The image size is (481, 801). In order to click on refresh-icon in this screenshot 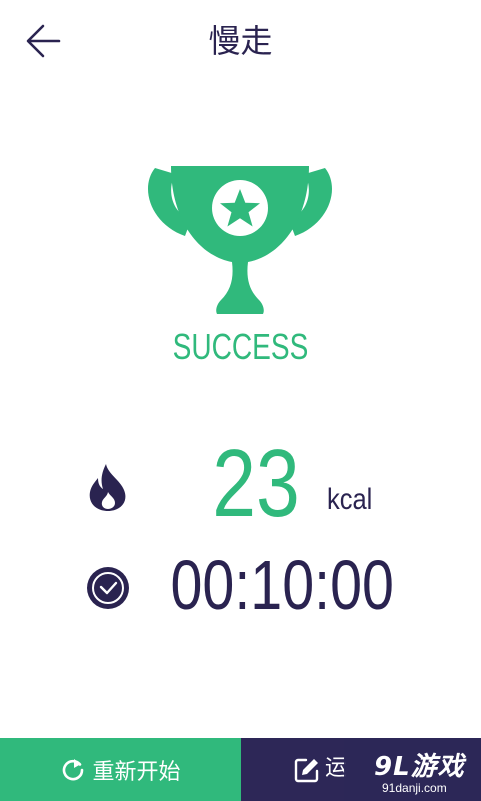, I will do `click(73, 769)`.